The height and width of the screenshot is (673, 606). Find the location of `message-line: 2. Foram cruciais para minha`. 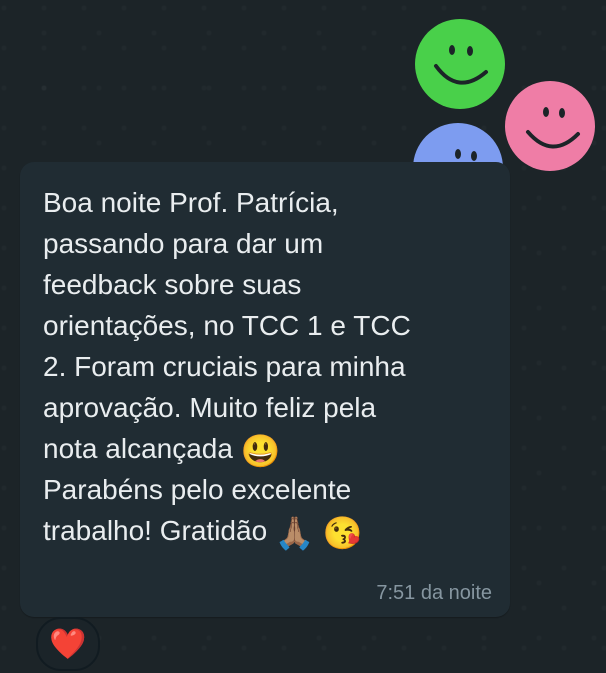

message-line: 2. Foram cruciais para minha is located at coordinates (224, 366).